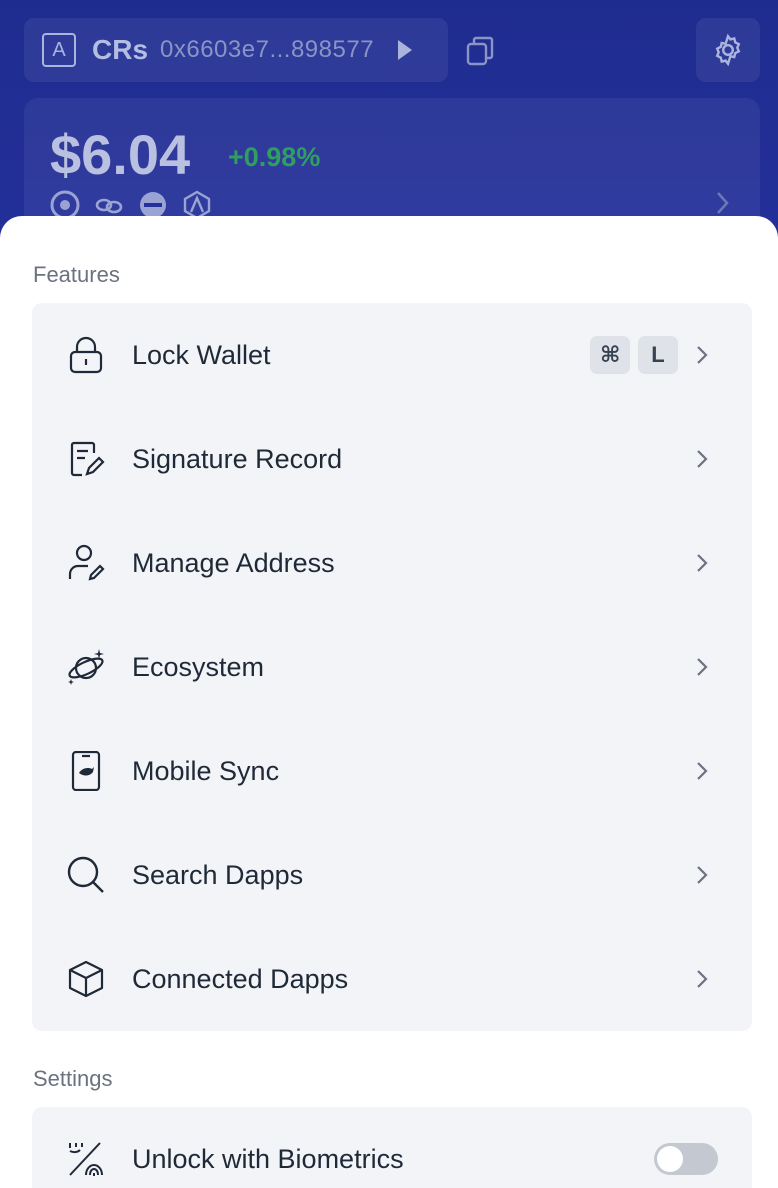 Image resolution: width=778 pixels, height=1188 pixels. What do you see at coordinates (405, 50) in the screenshot?
I see `play-icon` at bounding box center [405, 50].